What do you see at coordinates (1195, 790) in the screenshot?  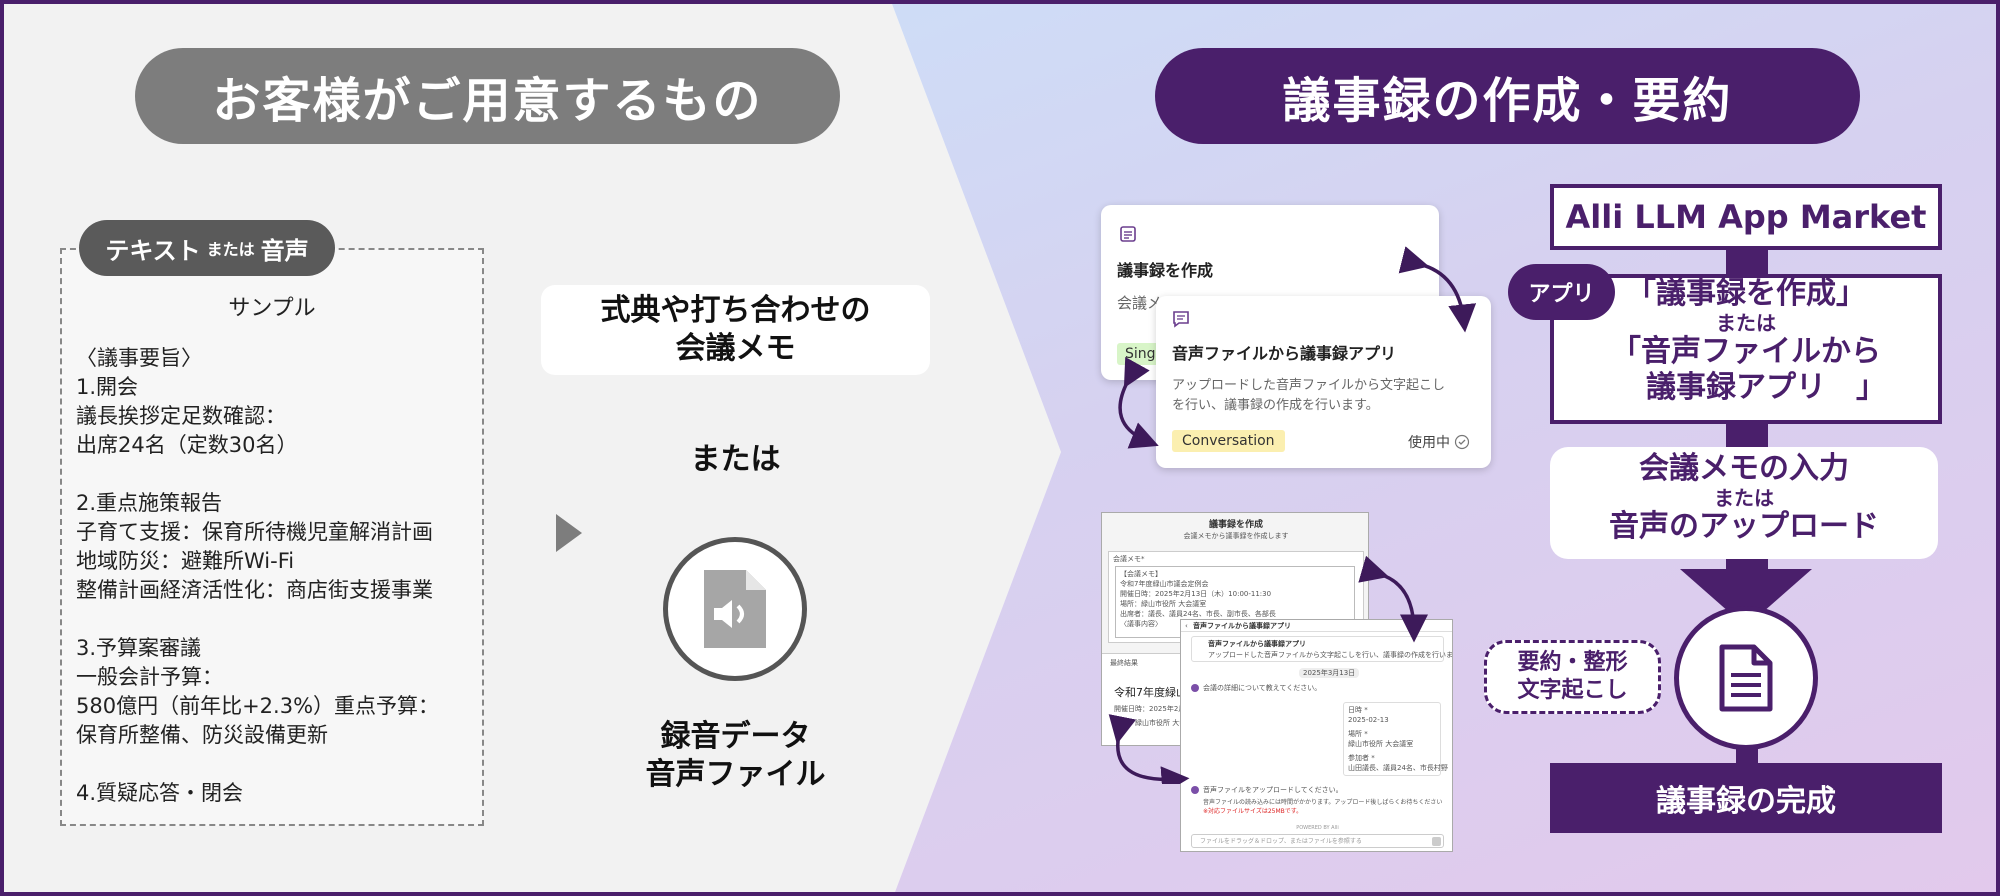 I see `bot-avatar-icon` at bounding box center [1195, 790].